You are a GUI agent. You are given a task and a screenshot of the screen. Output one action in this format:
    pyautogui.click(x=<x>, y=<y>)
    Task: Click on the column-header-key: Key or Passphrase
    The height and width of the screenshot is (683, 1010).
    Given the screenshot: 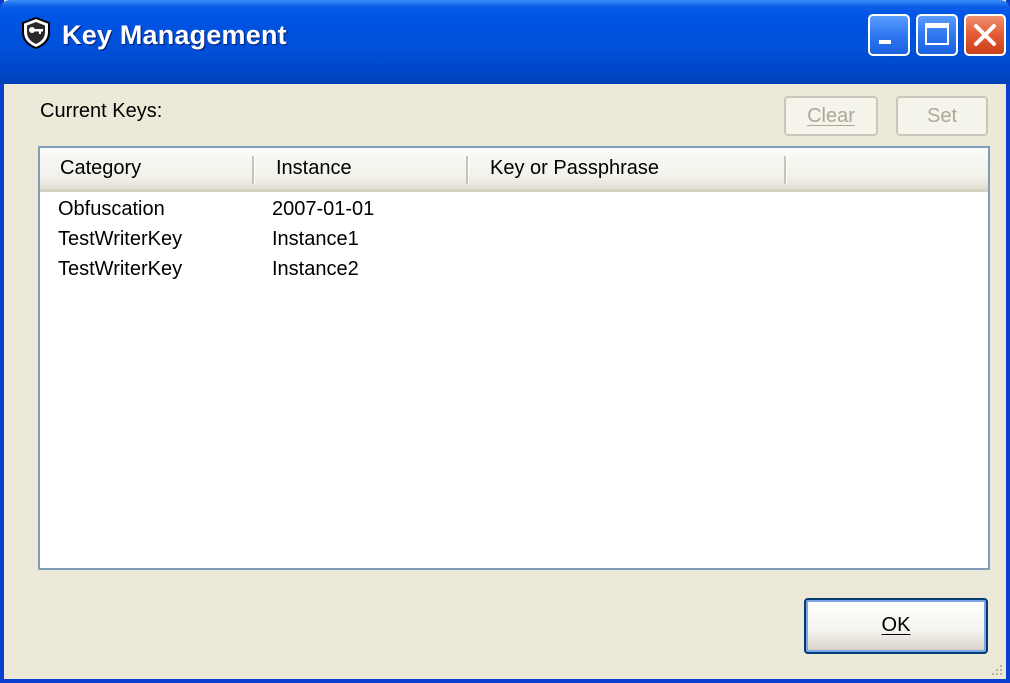 What is the action you would take?
    pyautogui.click(x=628, y=168)
    